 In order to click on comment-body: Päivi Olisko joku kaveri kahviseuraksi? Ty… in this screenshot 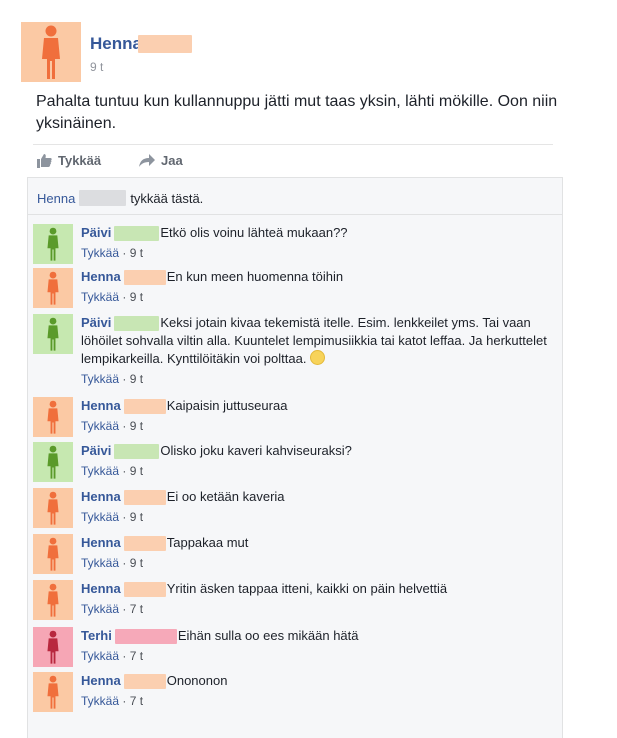, I will do `click(316, 461)`.